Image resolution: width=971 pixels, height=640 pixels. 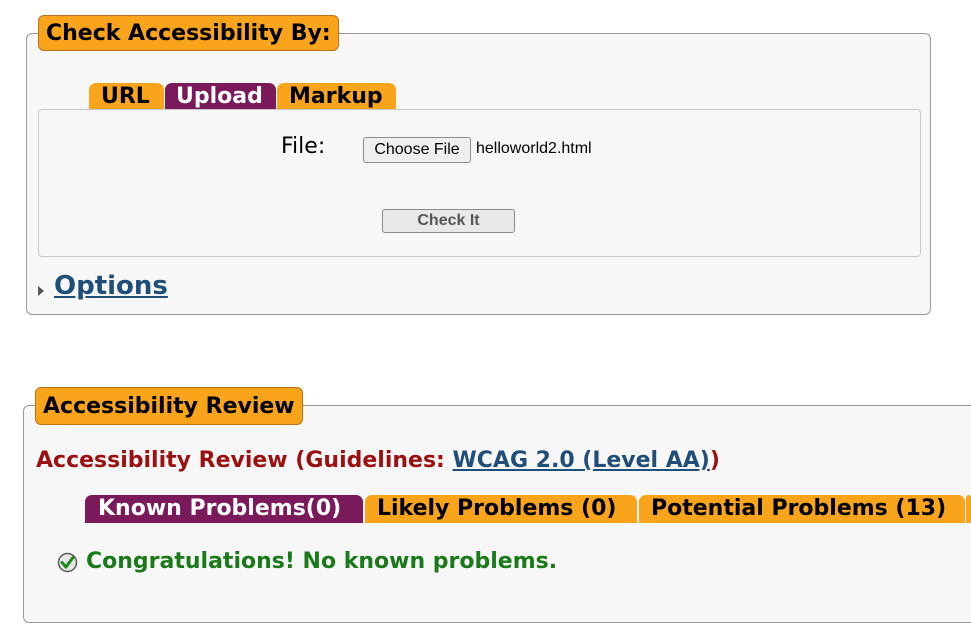 I want to click on file-label: File:, so click(x=303, y=146).